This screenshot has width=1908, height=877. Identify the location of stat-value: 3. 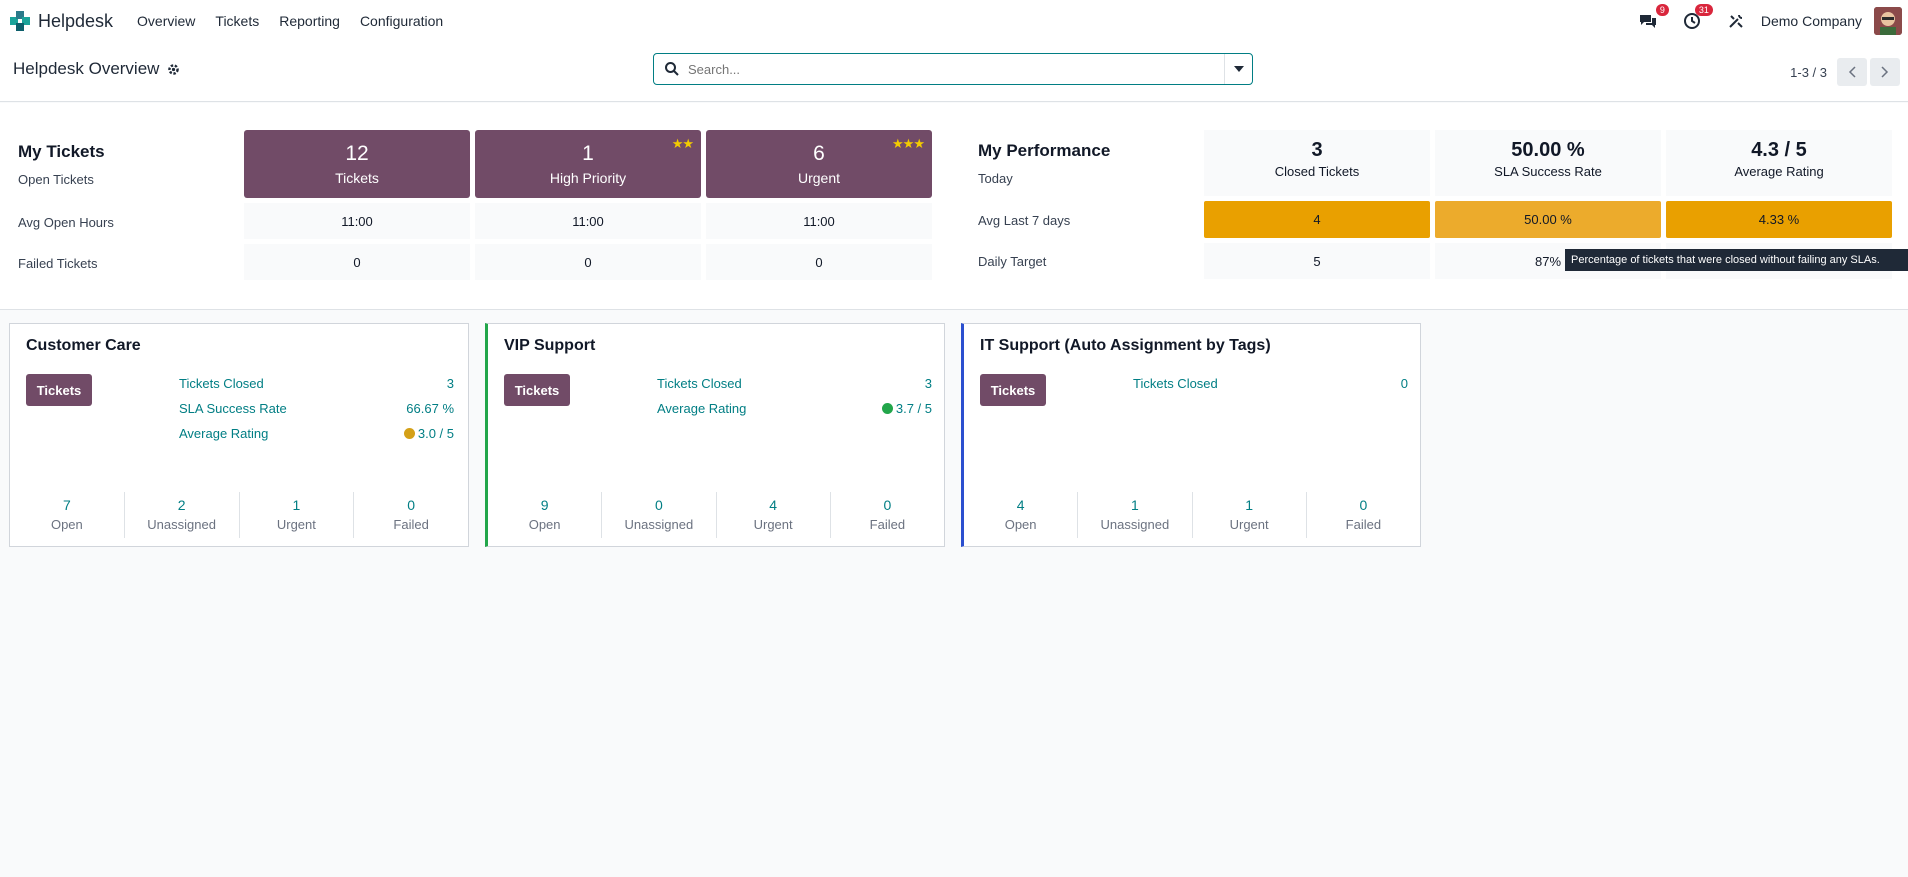
(928, 383).